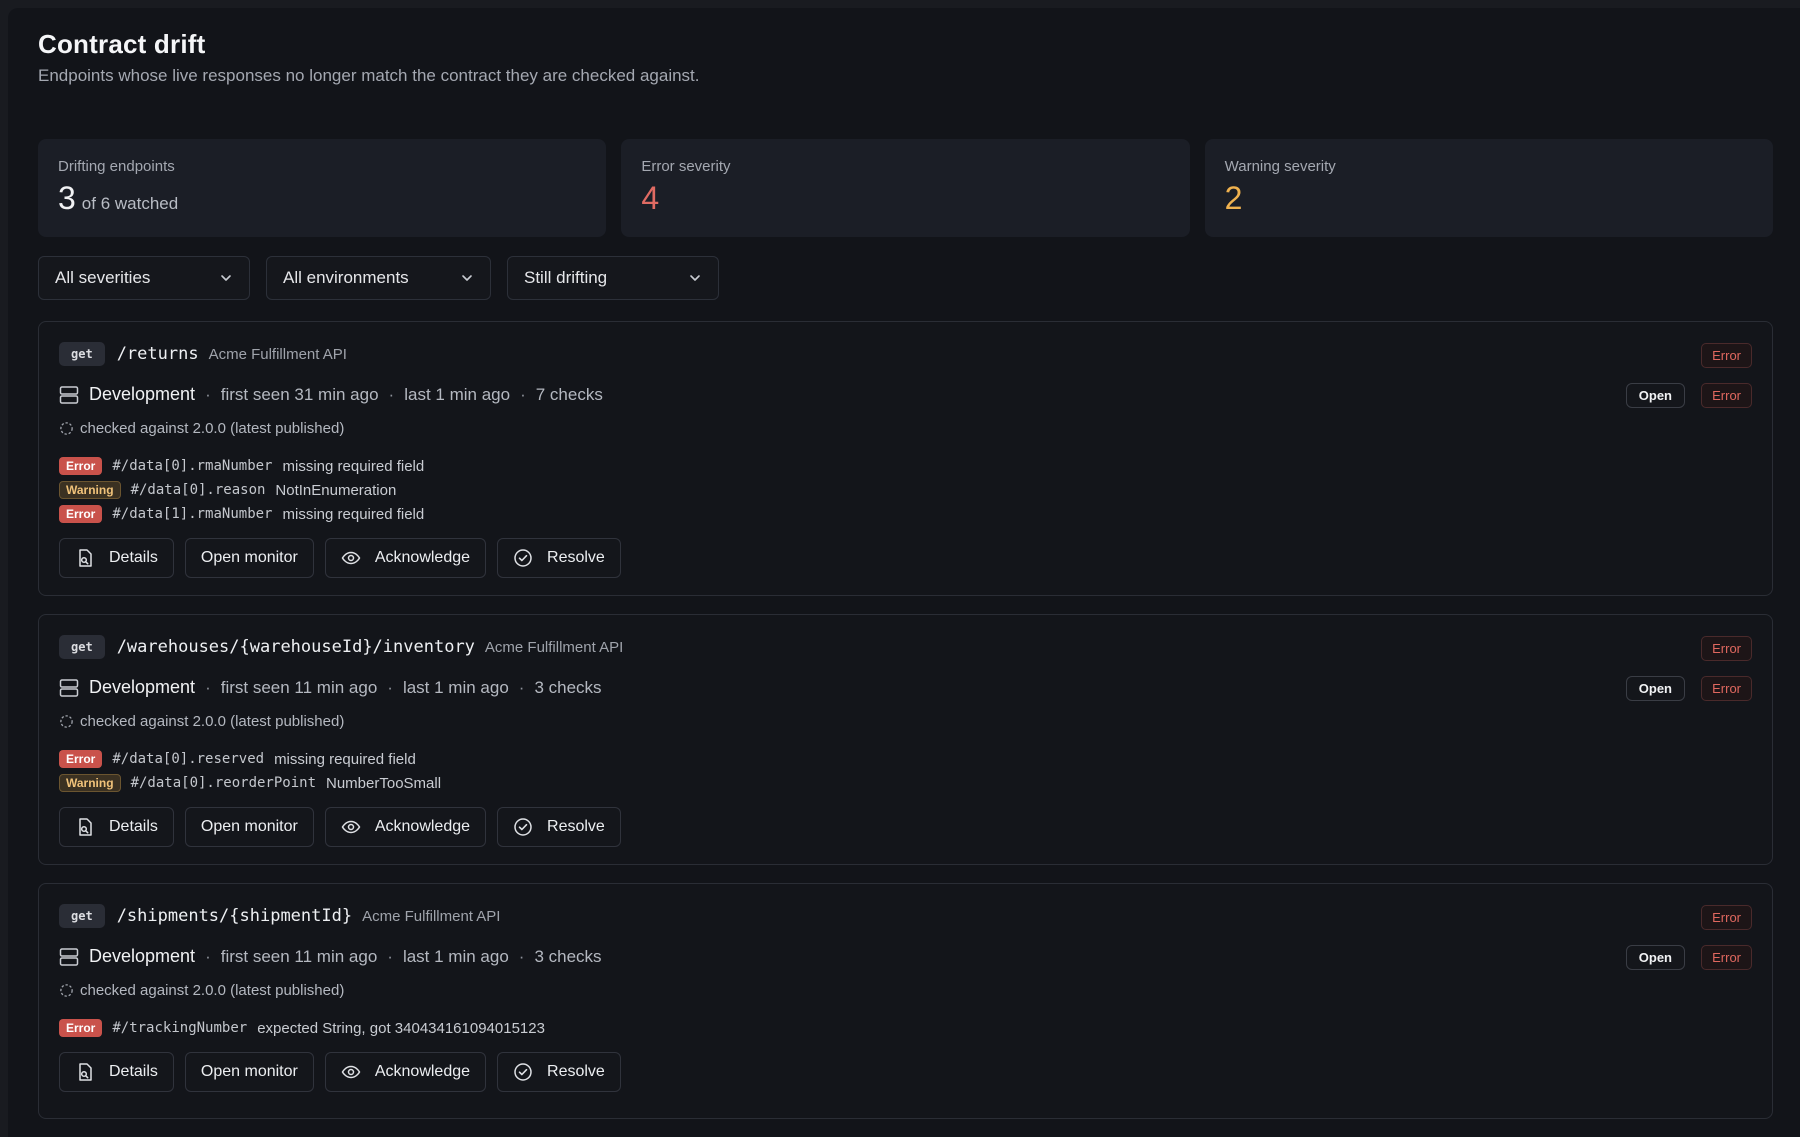  I want to click on first-seen: first seen 31 min ago, so click(299, 394).